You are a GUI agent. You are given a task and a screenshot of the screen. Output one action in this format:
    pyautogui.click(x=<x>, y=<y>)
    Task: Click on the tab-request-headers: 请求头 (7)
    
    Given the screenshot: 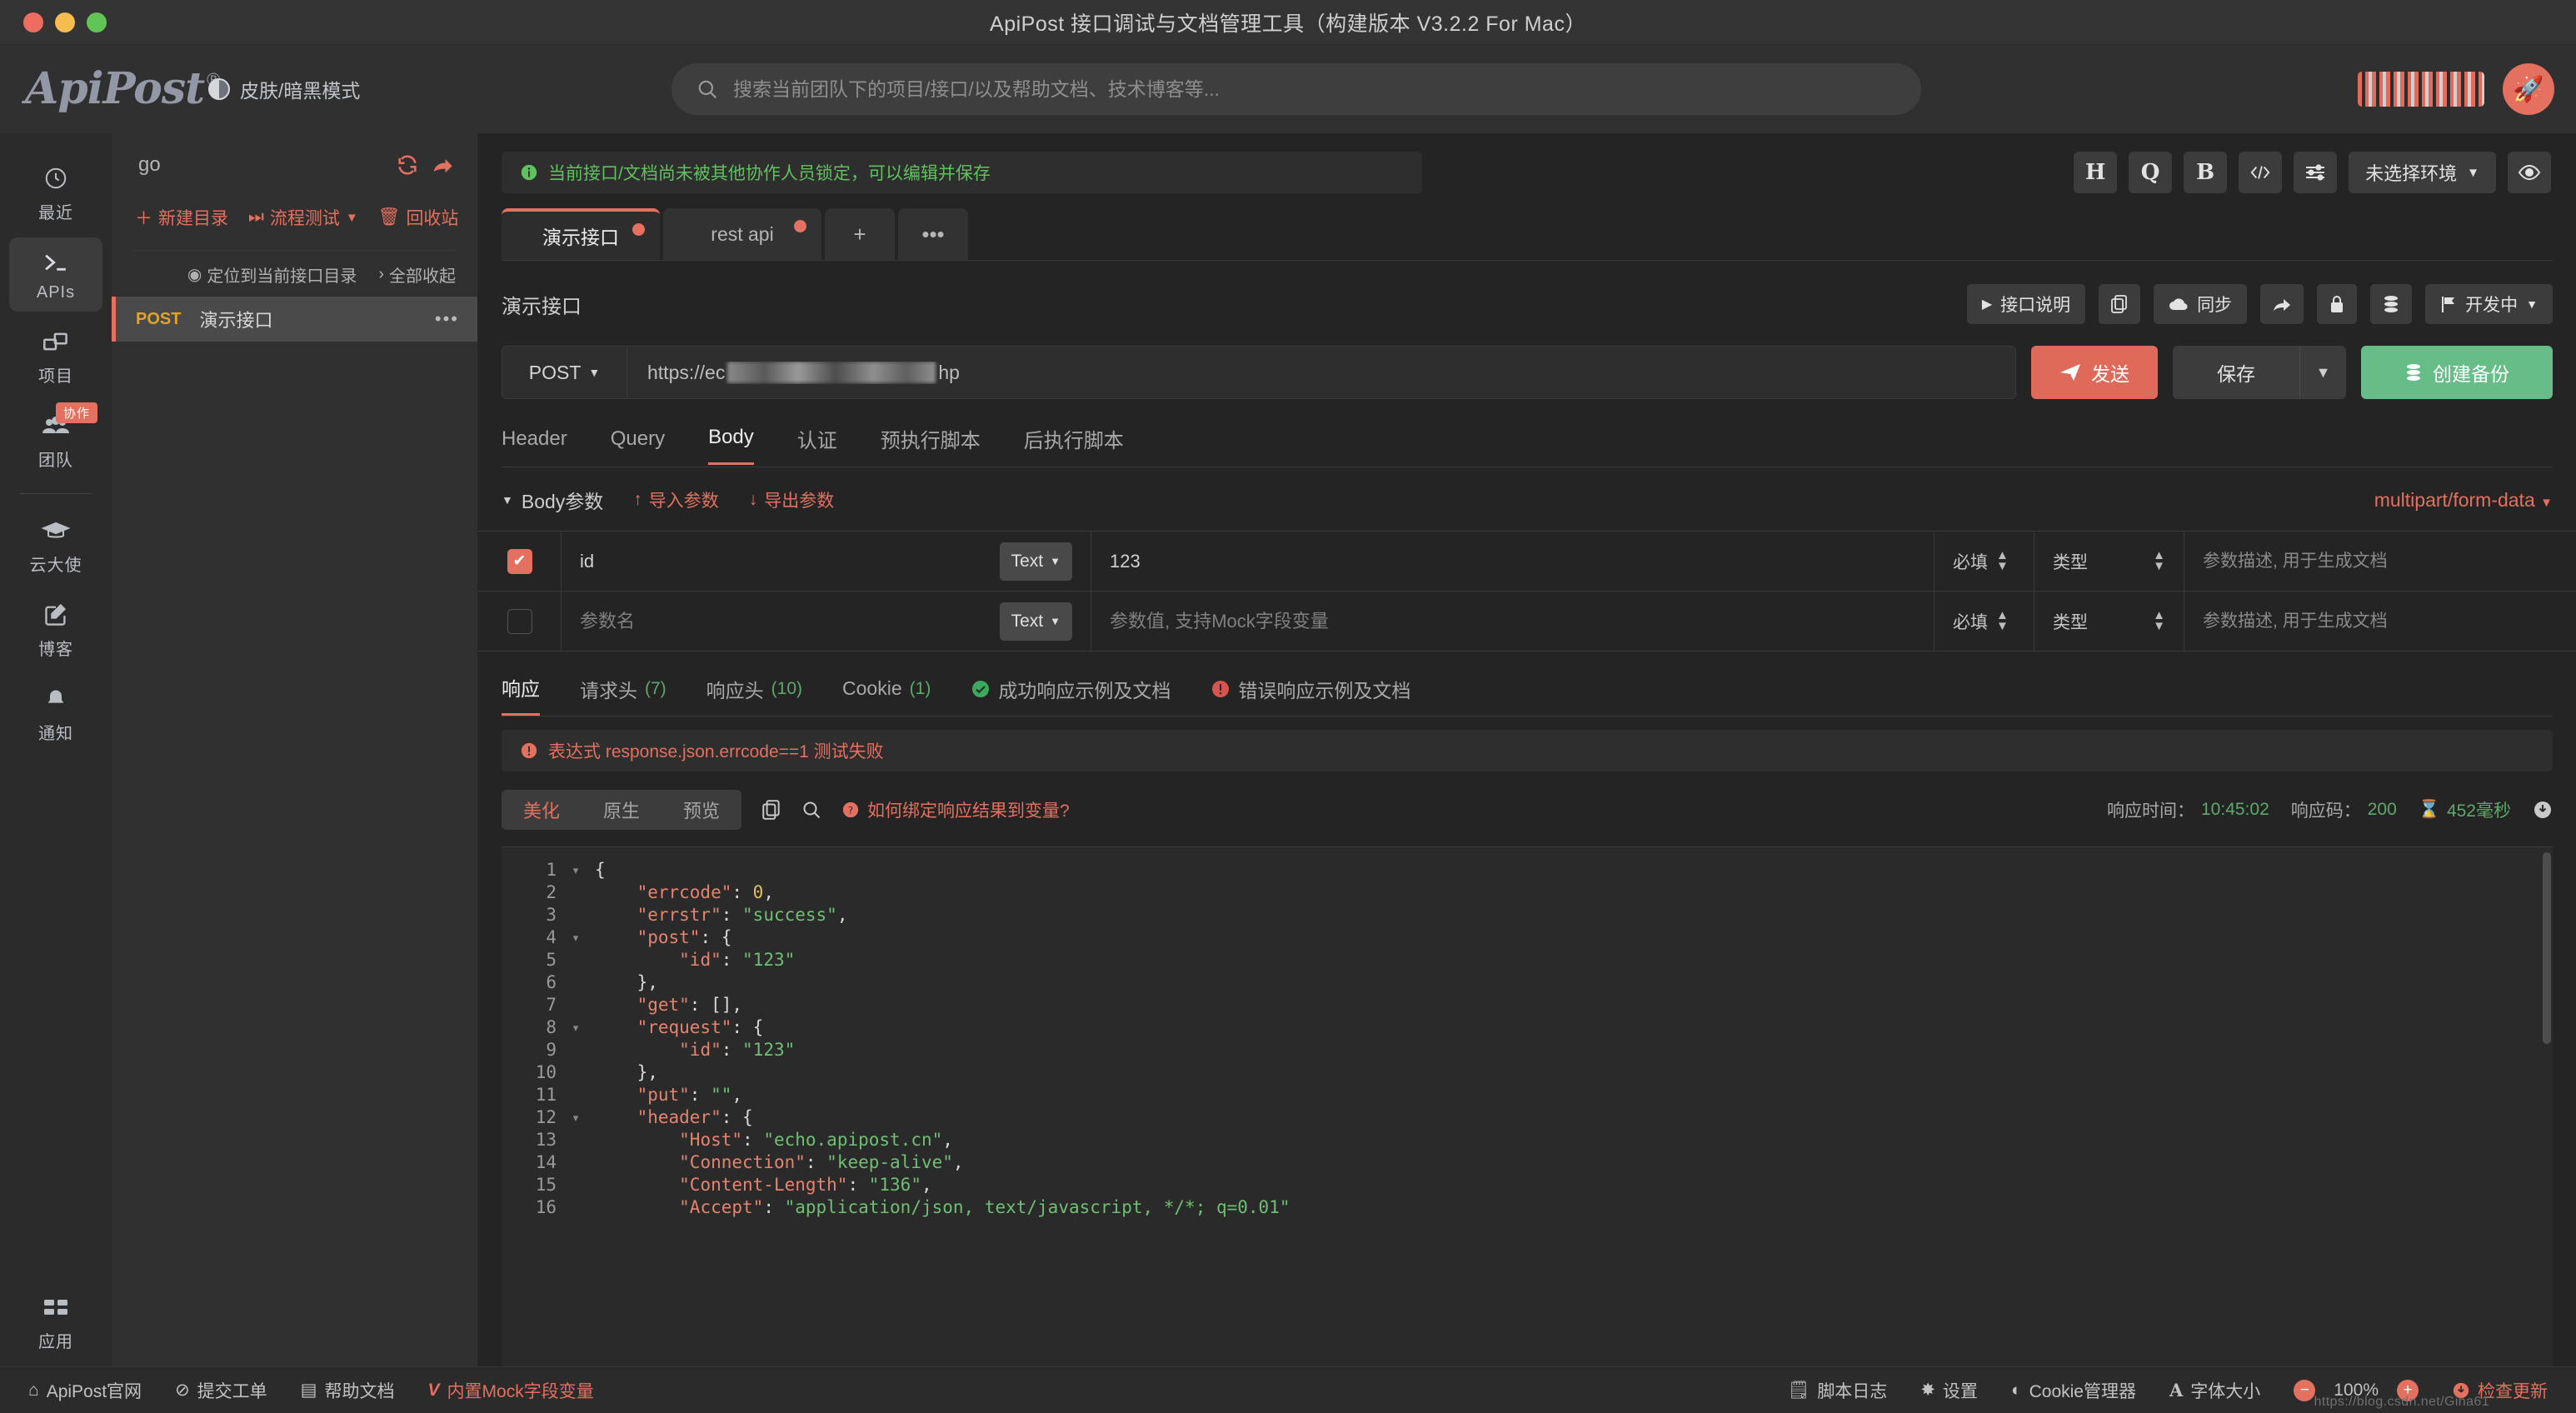 What is the action you would take?
    pyautogui.click(x=623, y=695)
    